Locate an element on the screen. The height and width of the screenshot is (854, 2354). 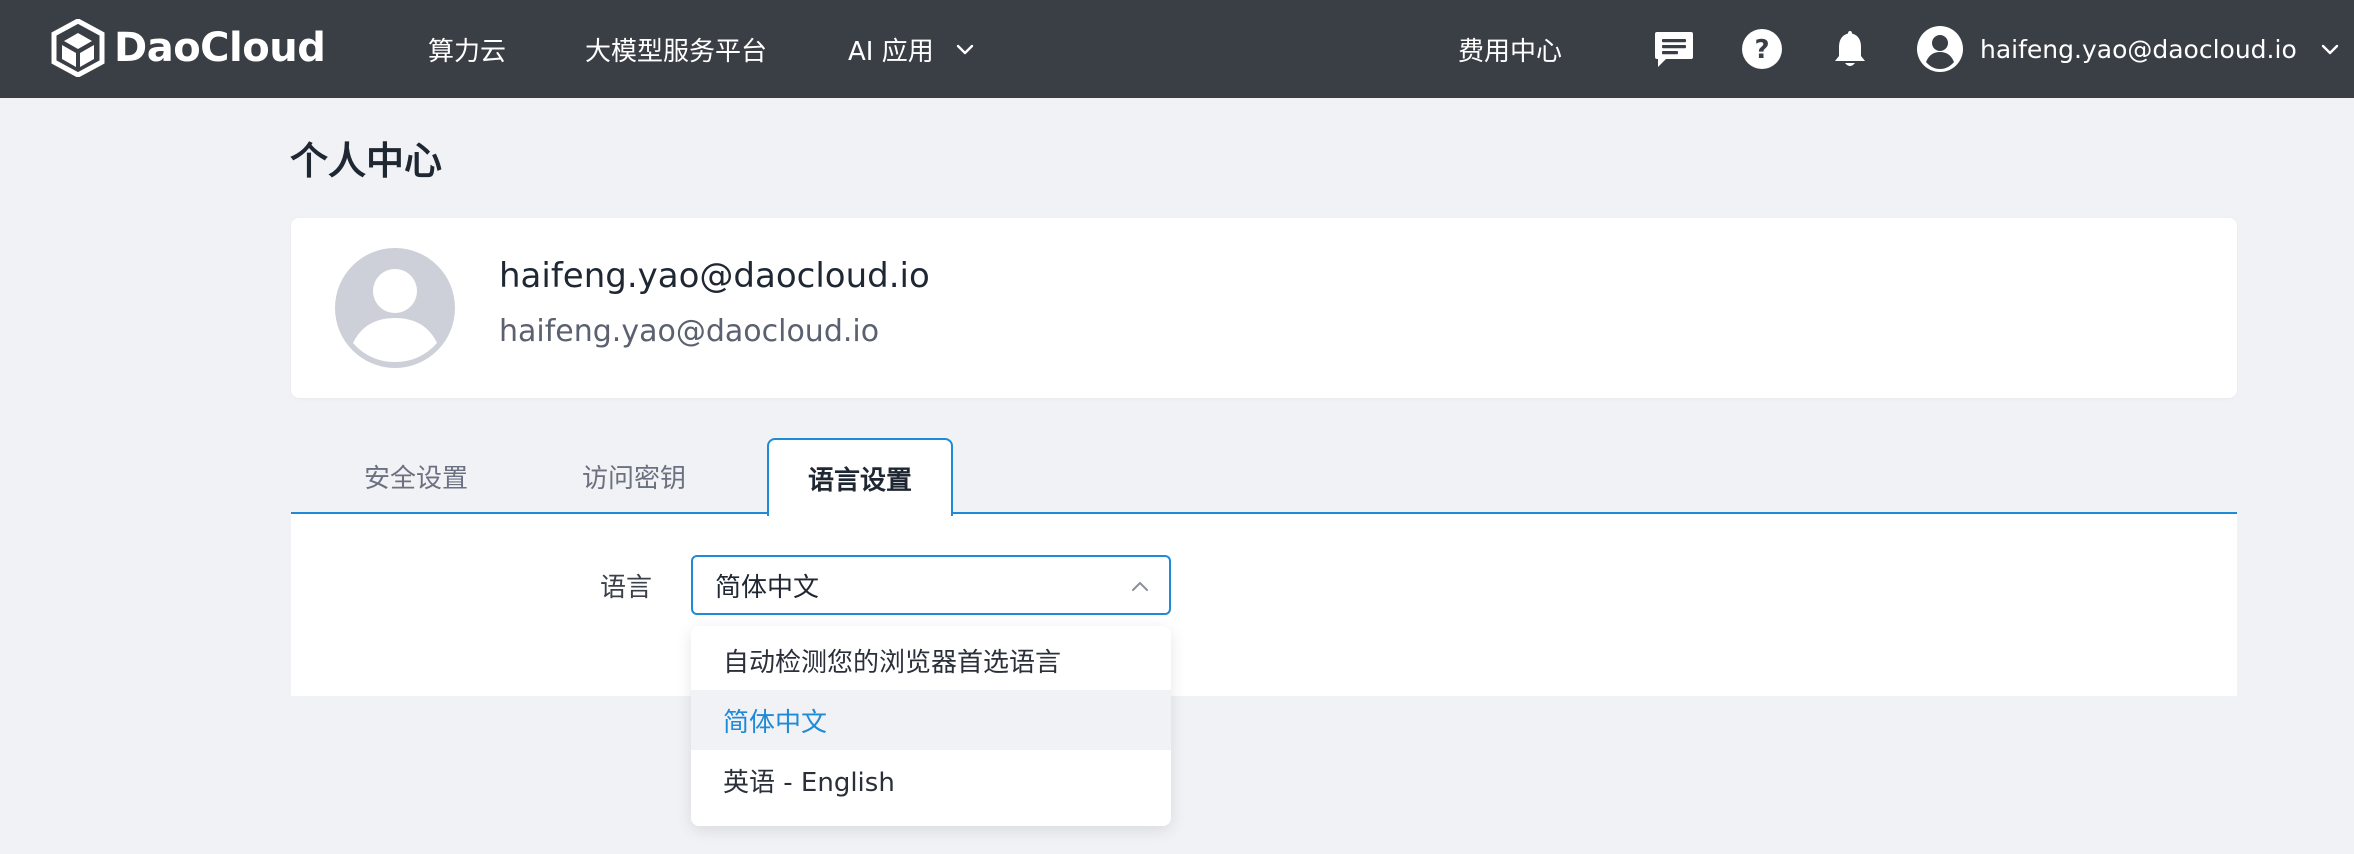
language-dropdown: 自动检测您的浏览器首选语言 简体中文 英语 - English is located at coordinates (931, 726).